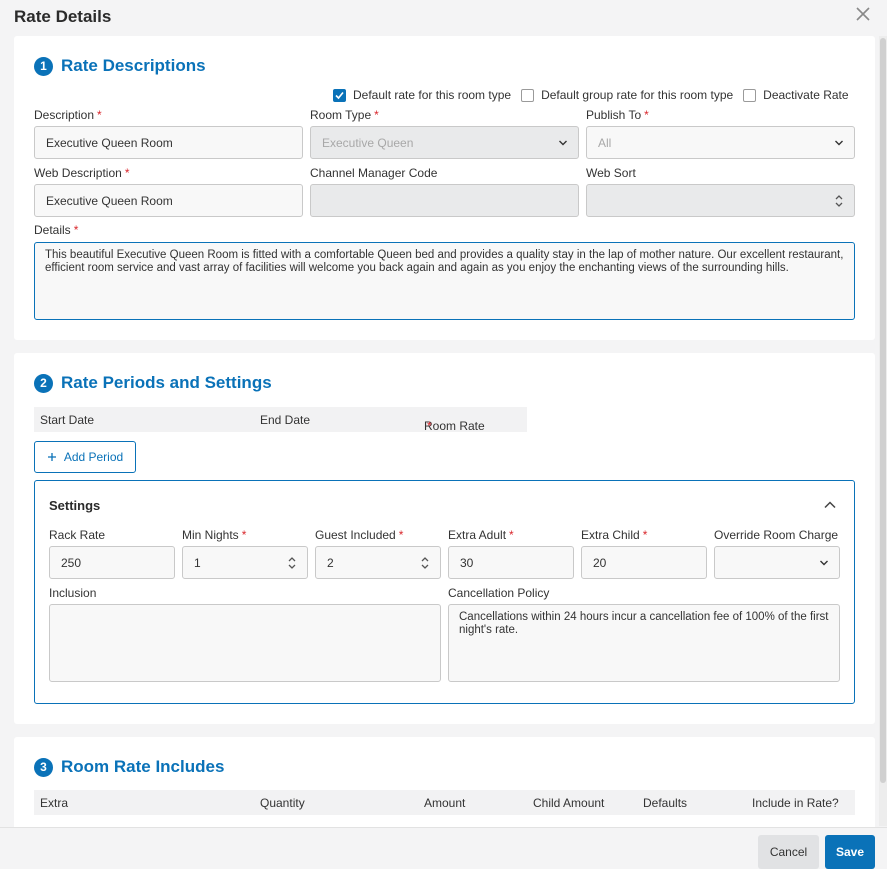 This screenshot has width=887, height=869. What do you see at coordinates (864, 15) in the screenshot?
I see `close-icon` at bounding box center [864, 15].